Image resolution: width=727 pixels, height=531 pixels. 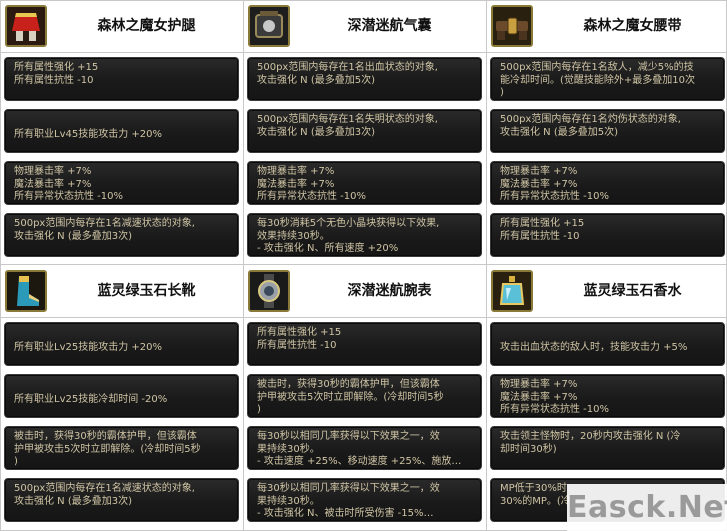 I want to click on set-bonus-row: 500px范围内每存在1名失明状态的对象, 攻击强化 N (最多叠加3次), so click(x=364, y=131).